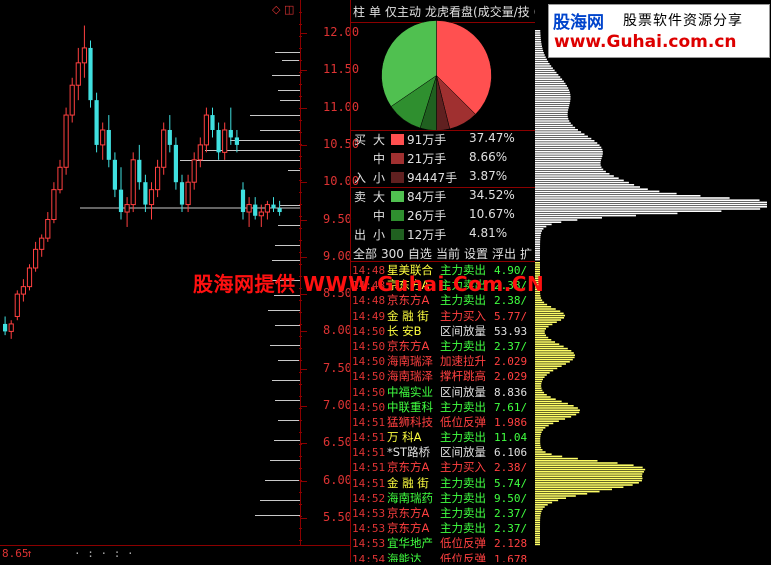  What do you see at coordinates (443, 557) in the screenshot?
I see `alert-row: 14:54 海能达 低位反弹 1.678` at bounding box center [443, 557].